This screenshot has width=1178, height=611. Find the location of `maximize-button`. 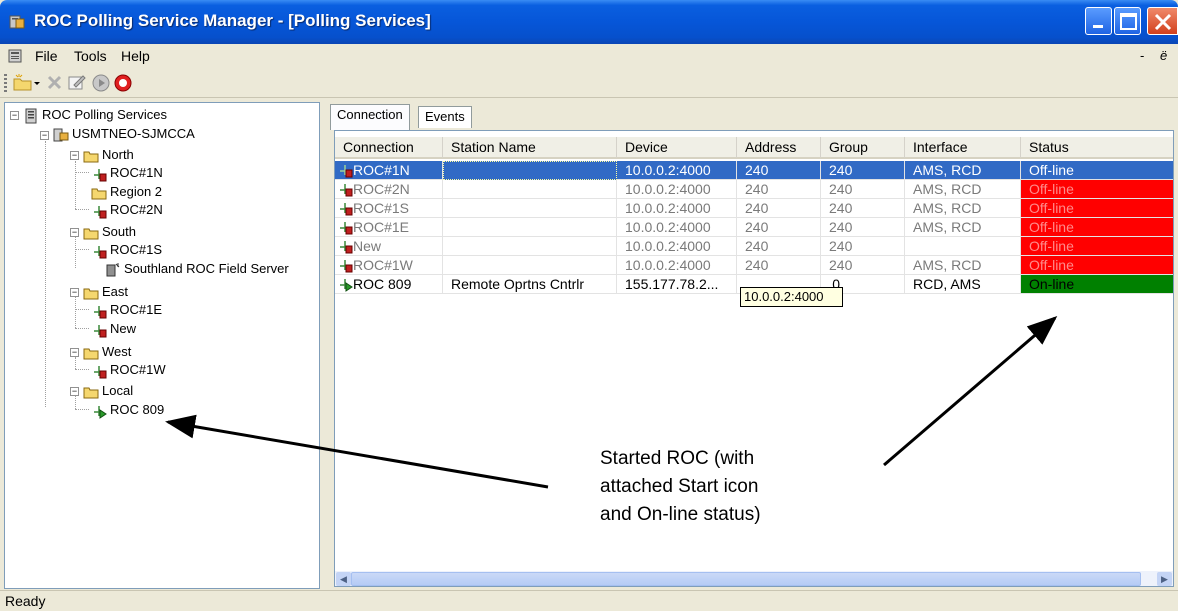

maximize-button is located at coordinates (1127, 21).